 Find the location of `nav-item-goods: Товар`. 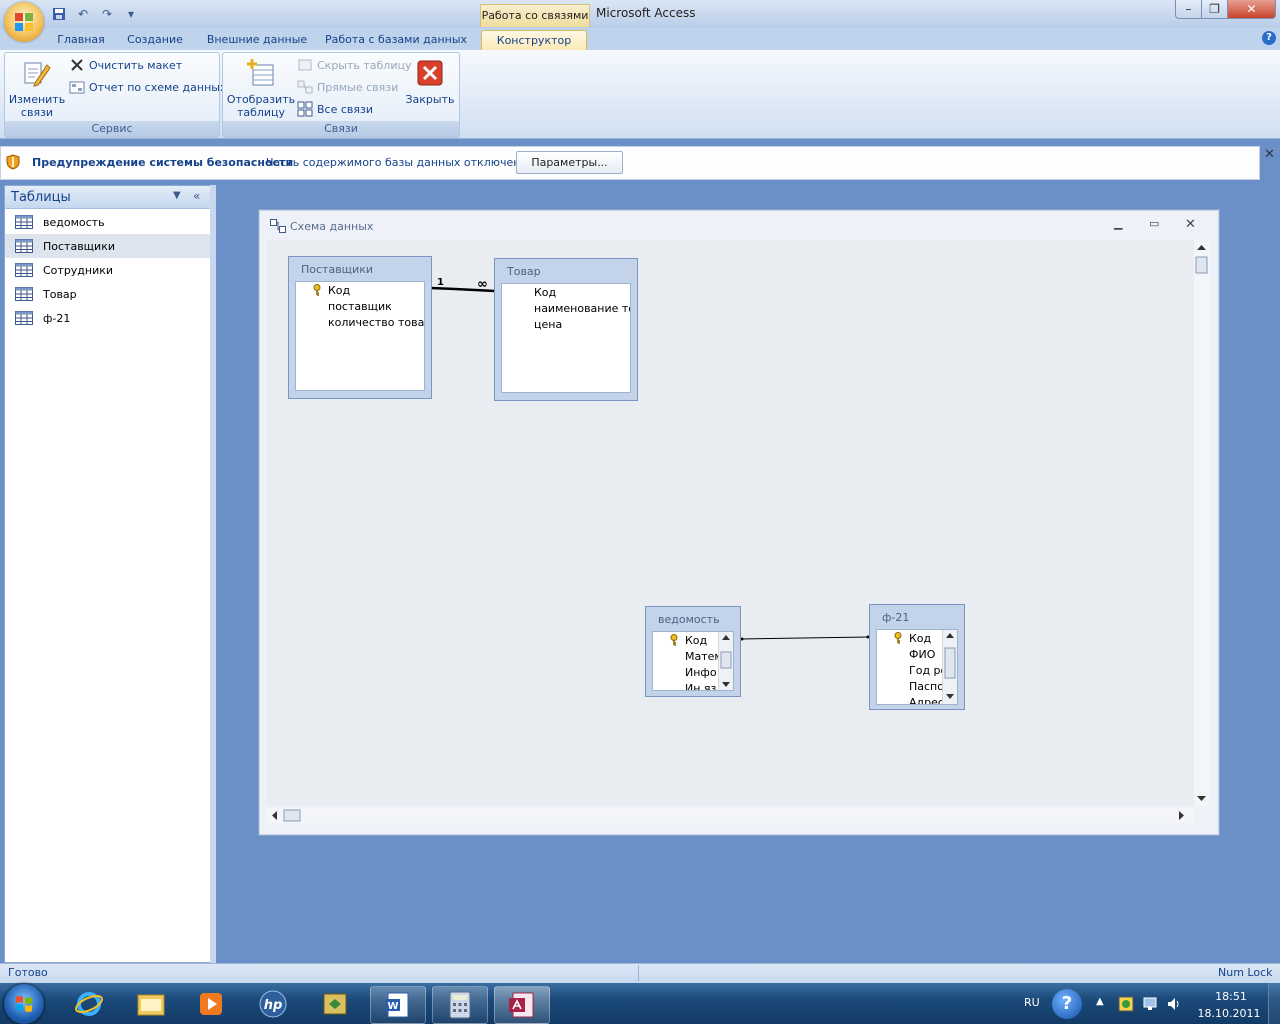

nav-item-goods: Товар is located at coordinates (108, 294).